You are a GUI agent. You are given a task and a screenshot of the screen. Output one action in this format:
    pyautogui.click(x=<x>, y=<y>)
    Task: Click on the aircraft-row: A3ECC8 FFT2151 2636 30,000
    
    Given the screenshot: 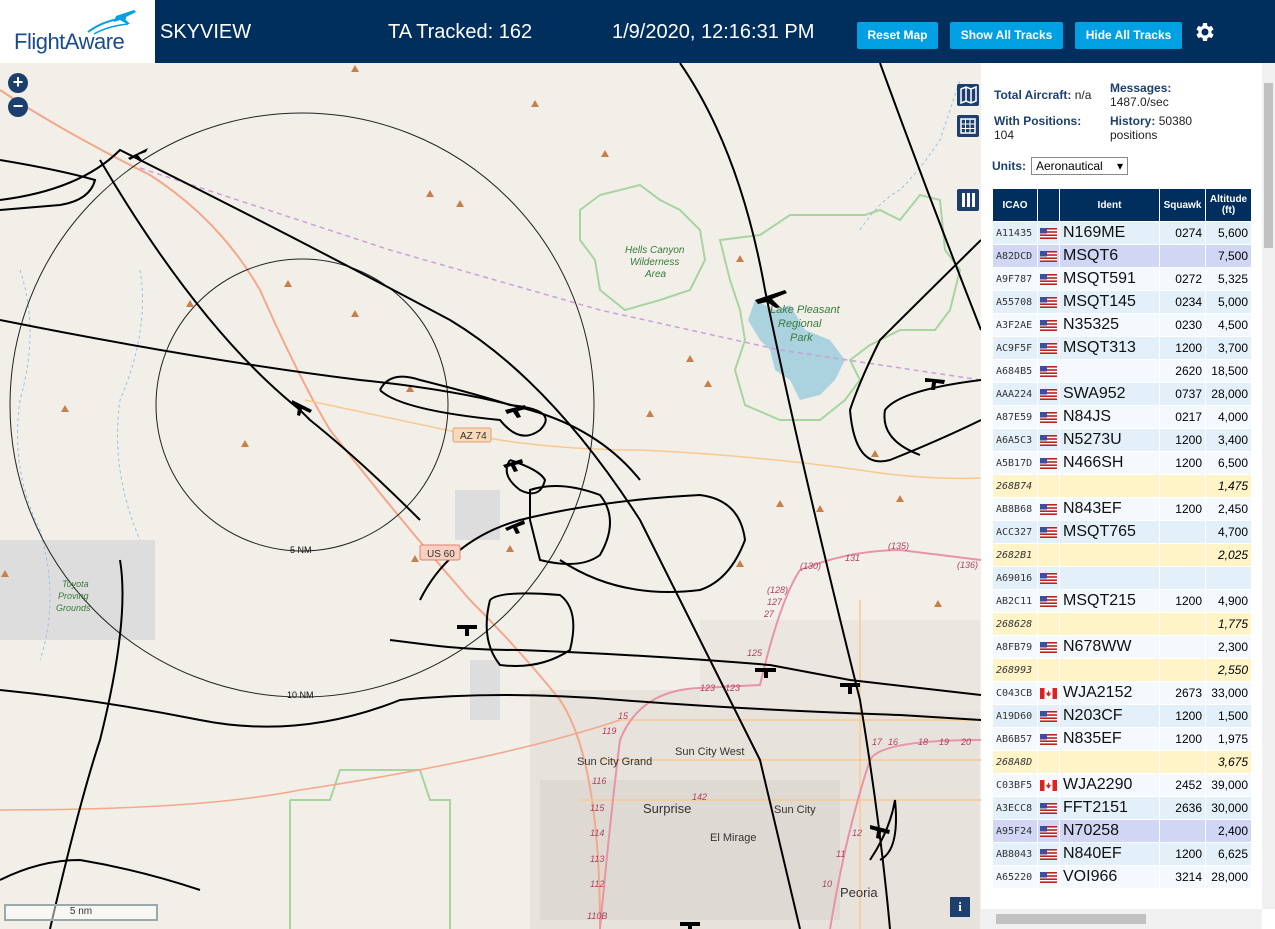 What is the action you would take?
    pyautogui.click(x=1122, y=808)
    